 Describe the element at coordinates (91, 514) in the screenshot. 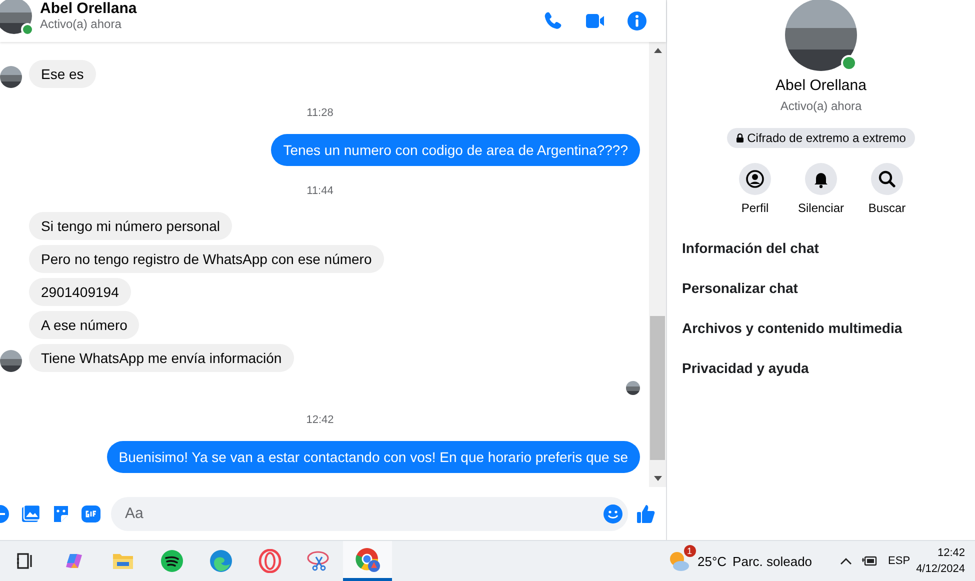

I see `gif-icon` at that location.